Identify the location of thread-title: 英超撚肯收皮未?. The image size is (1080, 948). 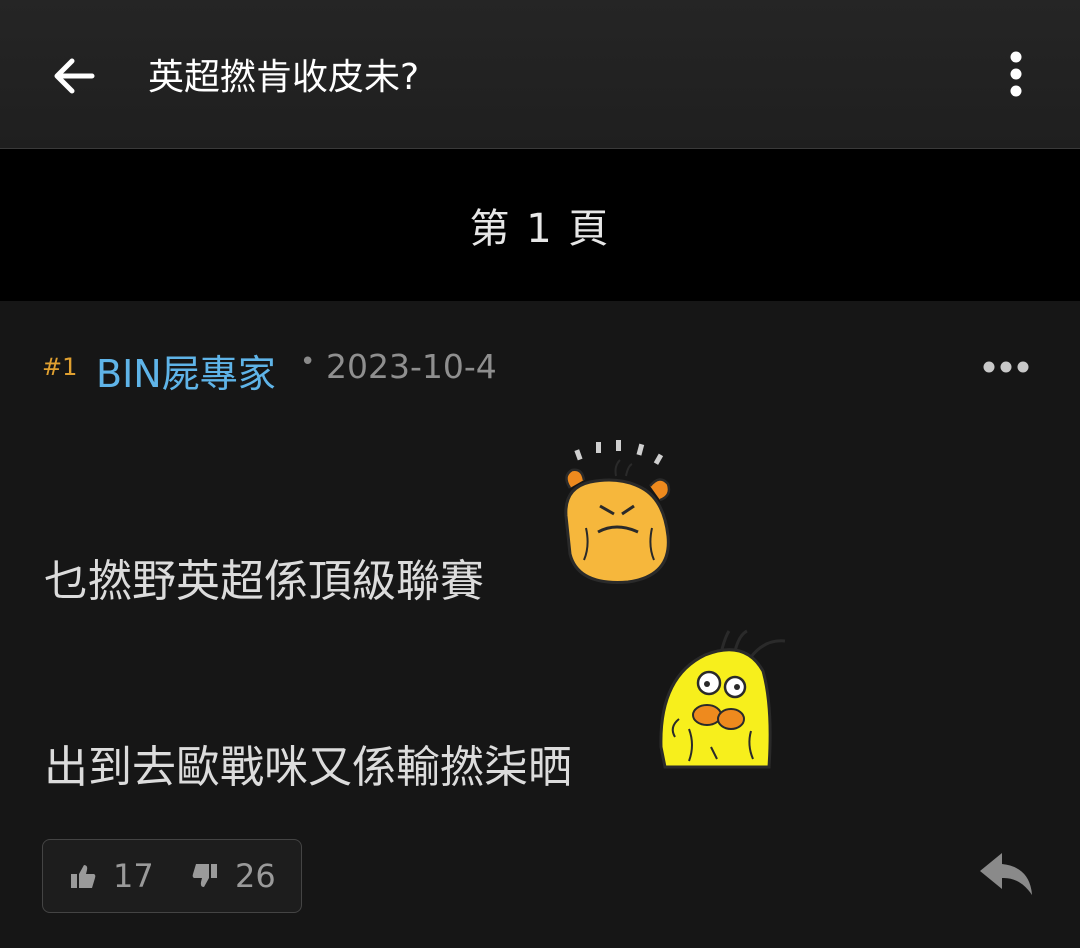
(284, 77).